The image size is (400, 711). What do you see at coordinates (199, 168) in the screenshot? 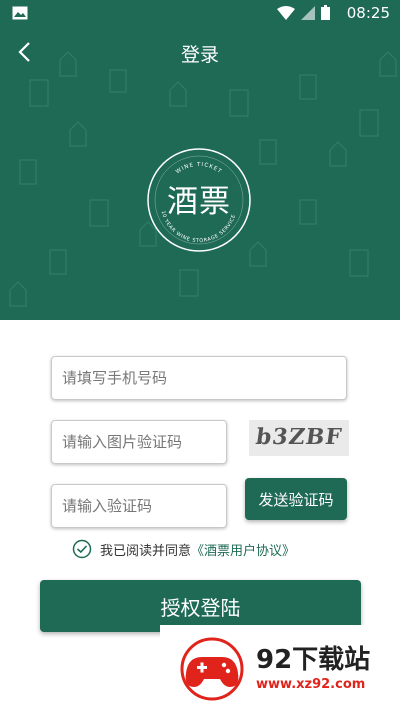
I see `logo-top-arc-text: WINE TICKET` at bounding box center [199, 168].